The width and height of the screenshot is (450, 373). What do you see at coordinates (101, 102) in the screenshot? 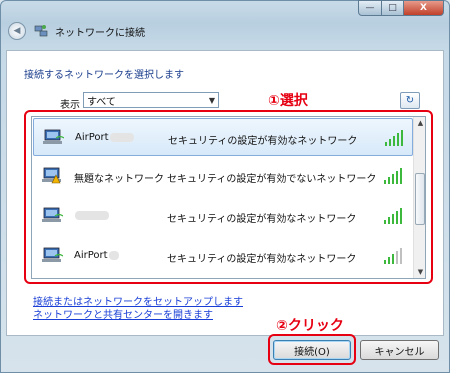
I see `filter-selected-value: すべて` at bounding box center [101, 102].